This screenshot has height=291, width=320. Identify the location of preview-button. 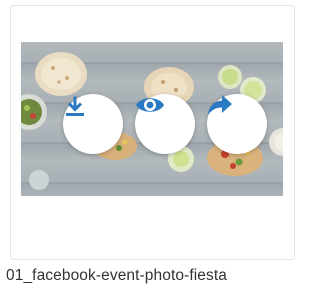
(165, 124).